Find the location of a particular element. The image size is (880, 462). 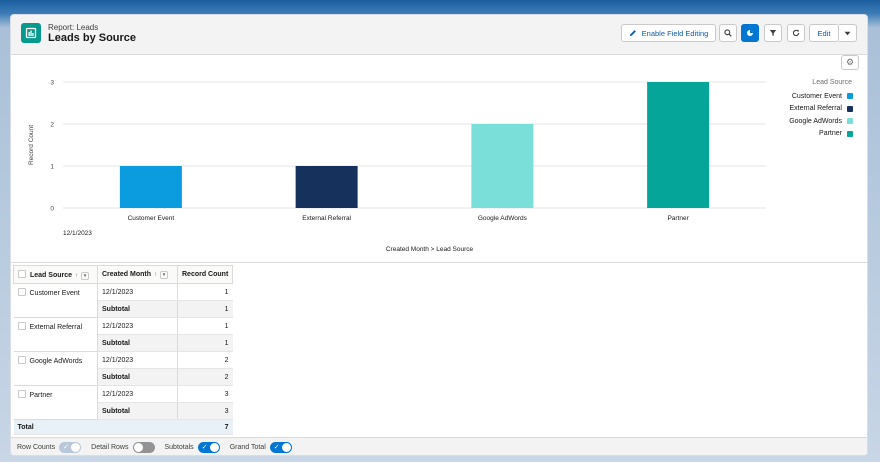

x-tick-label: Google AdWords is located at coordinates (503, 218).